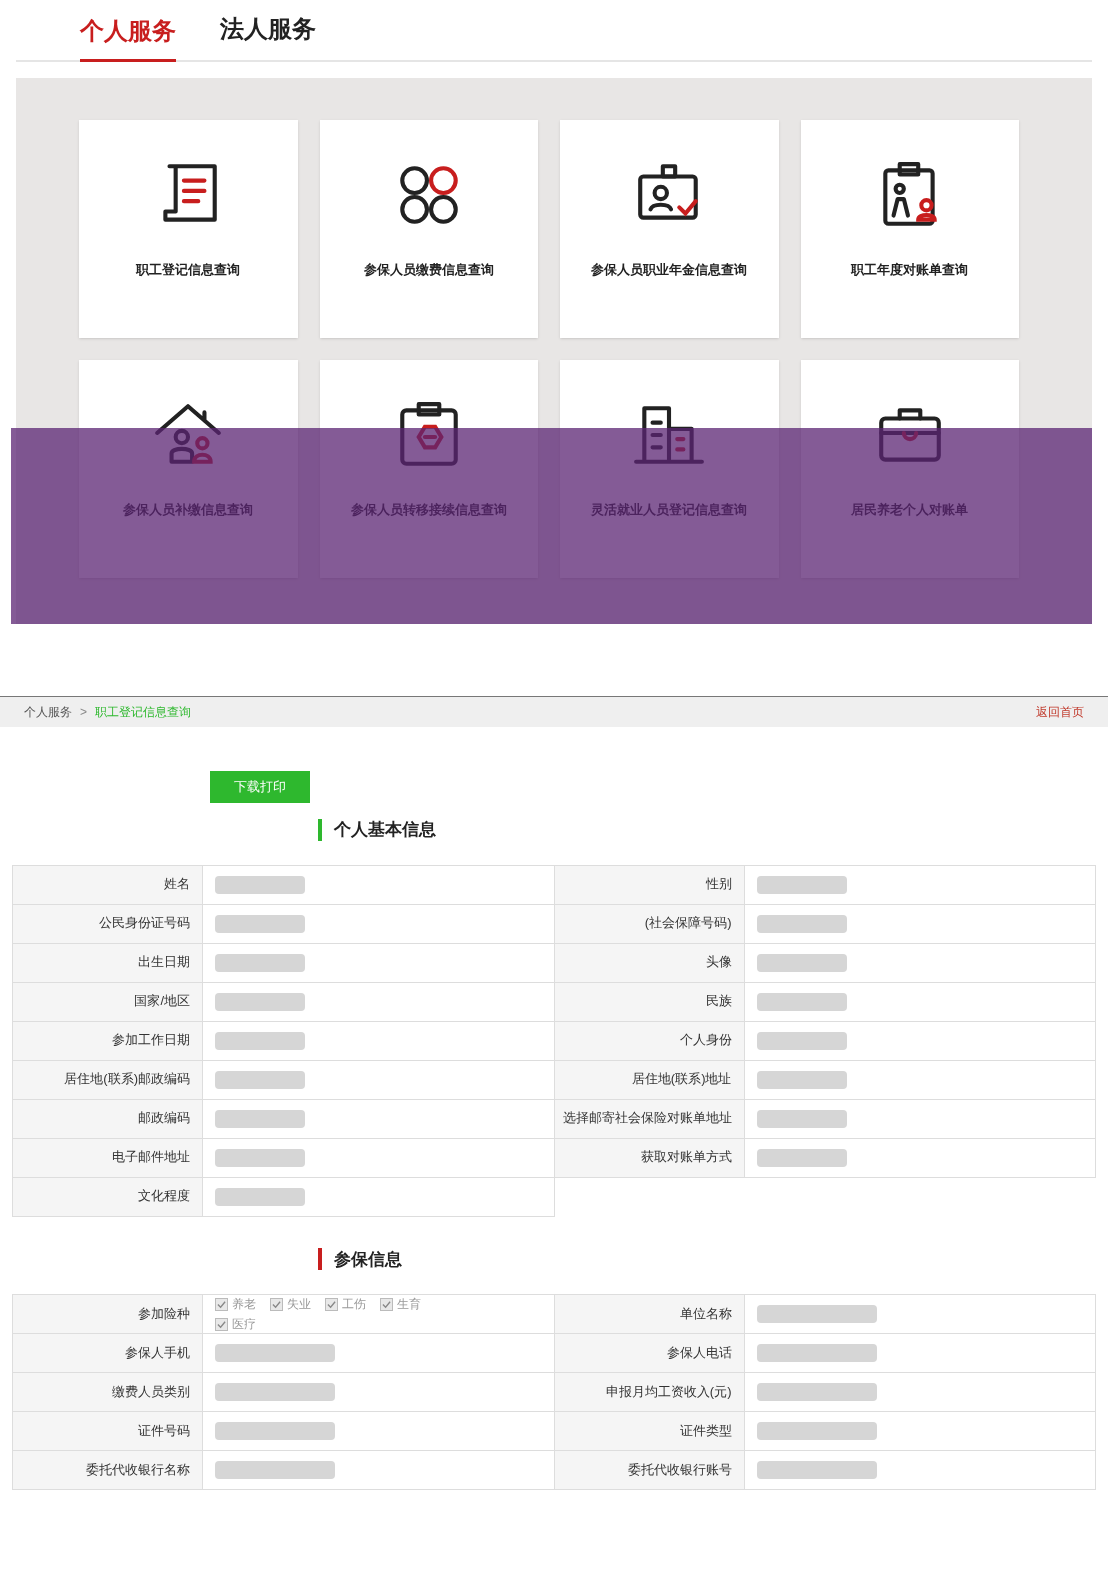 The image size is (1108, 1591). Describe the element at coordinates (649, 1314) in the screenshot. I see `field-label: 单位名称` at that location.